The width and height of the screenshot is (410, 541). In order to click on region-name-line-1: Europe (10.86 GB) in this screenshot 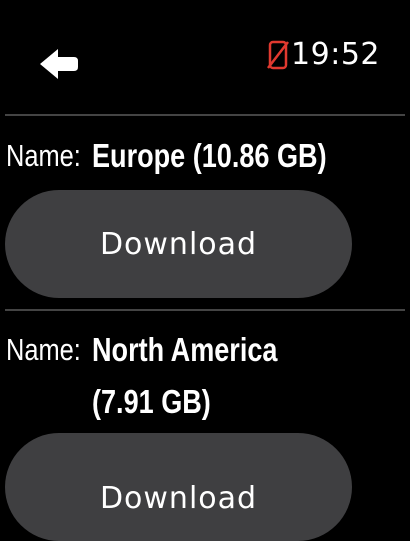, I will do `click(209, 155)`.